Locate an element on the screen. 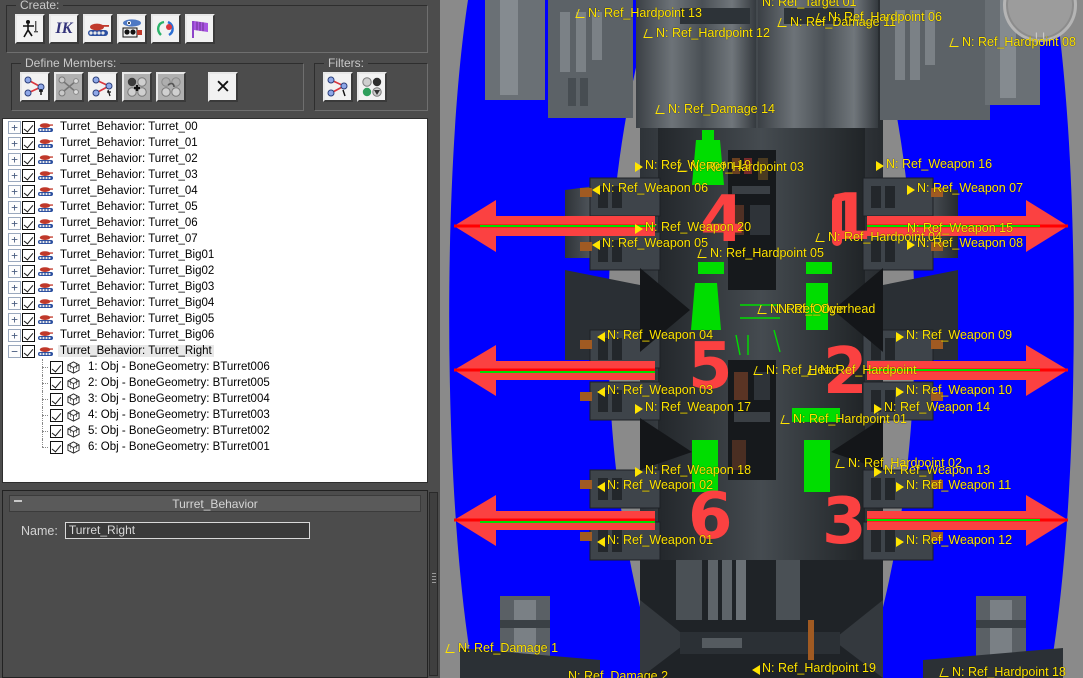 This screenshot has width=1083, height=678. tree-row-bone: 1: Obj - BoneGeometry: BTurret006 is located at coordinates (215, 367).